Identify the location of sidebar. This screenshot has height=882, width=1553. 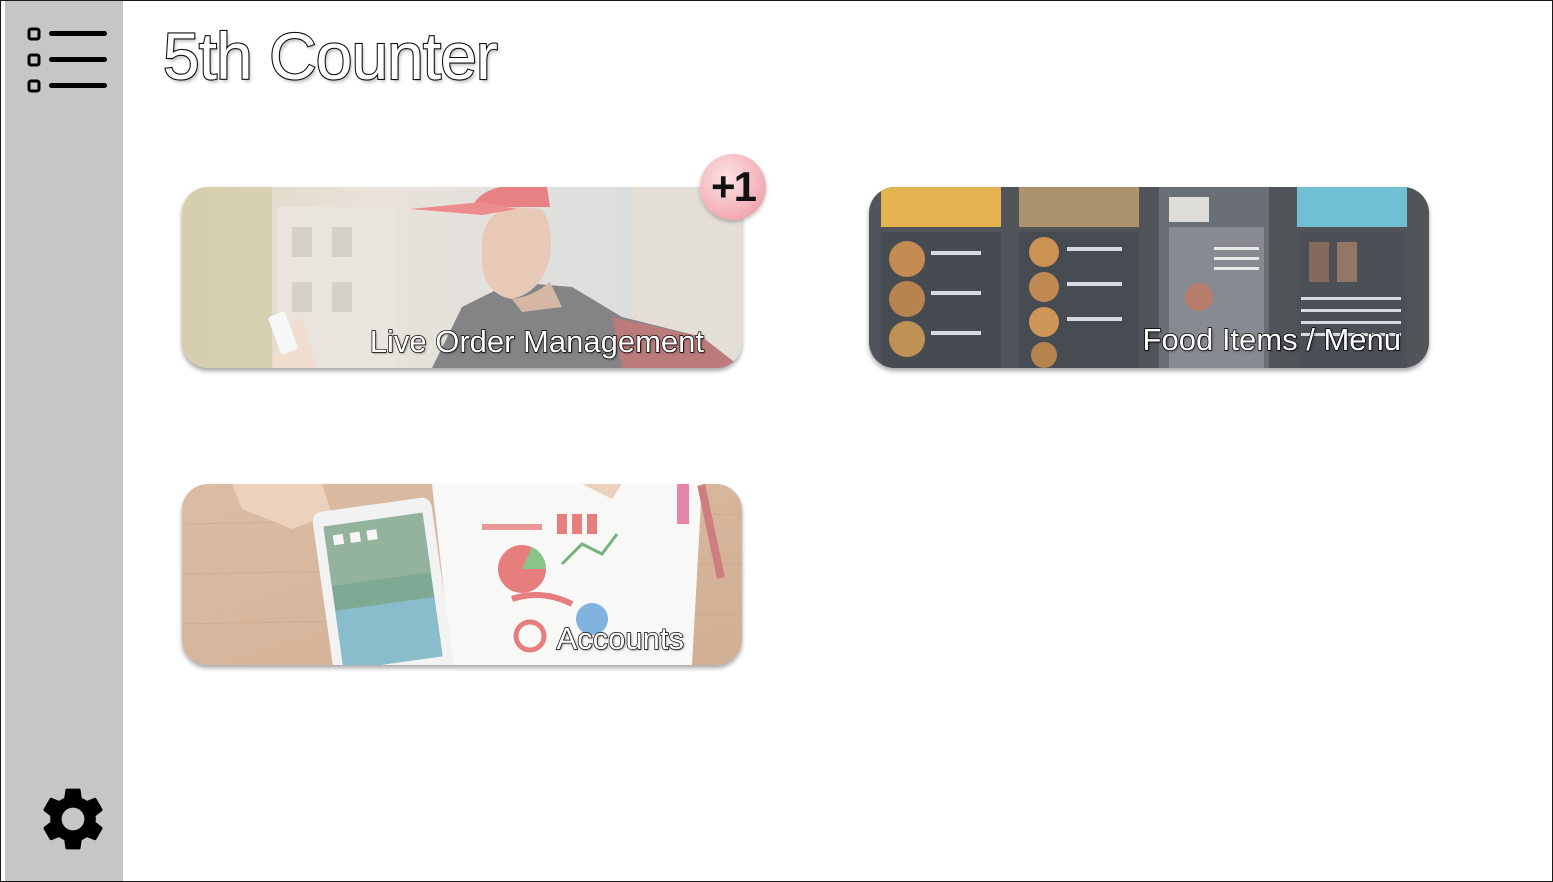
(64, 441).